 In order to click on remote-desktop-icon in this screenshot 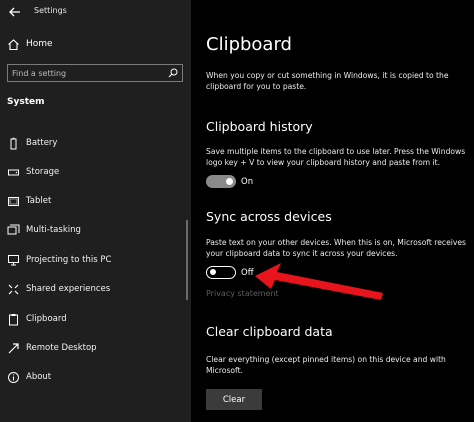, I will do `click(13, 348)`.